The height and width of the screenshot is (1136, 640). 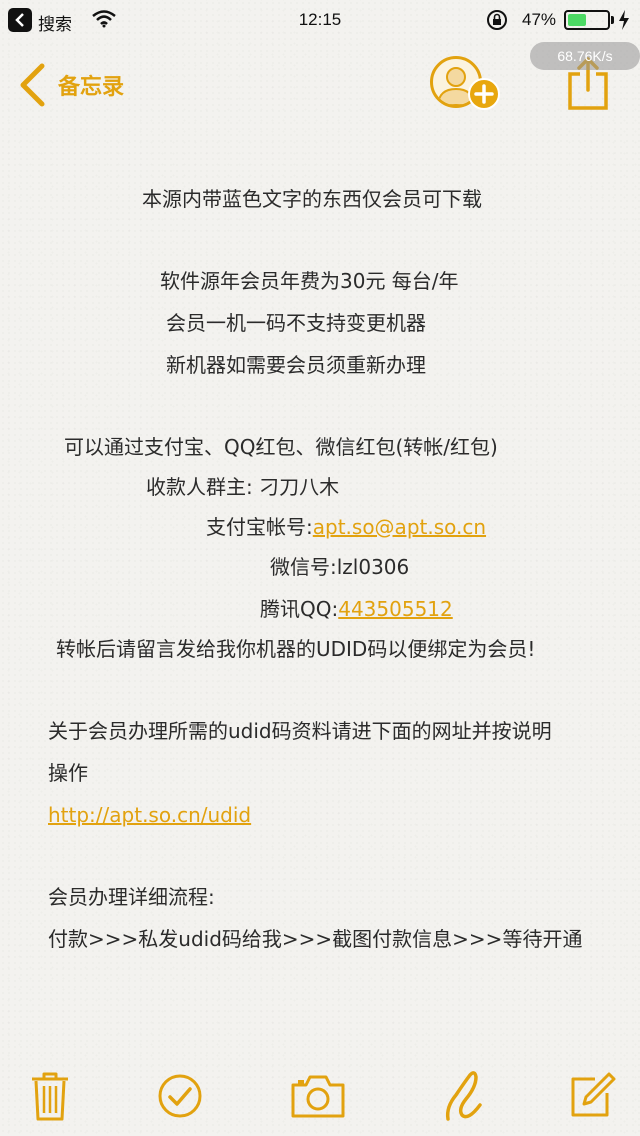 I want to click on checkmark-circle-icon, so click(x=180, y=1096).